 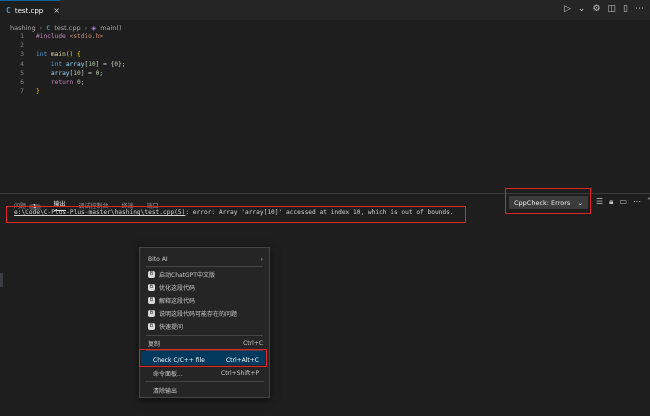 What do you see at coordinates (22, 82) in the screenshot?
I see `line-number: 6` at bounding box center [22, 82].